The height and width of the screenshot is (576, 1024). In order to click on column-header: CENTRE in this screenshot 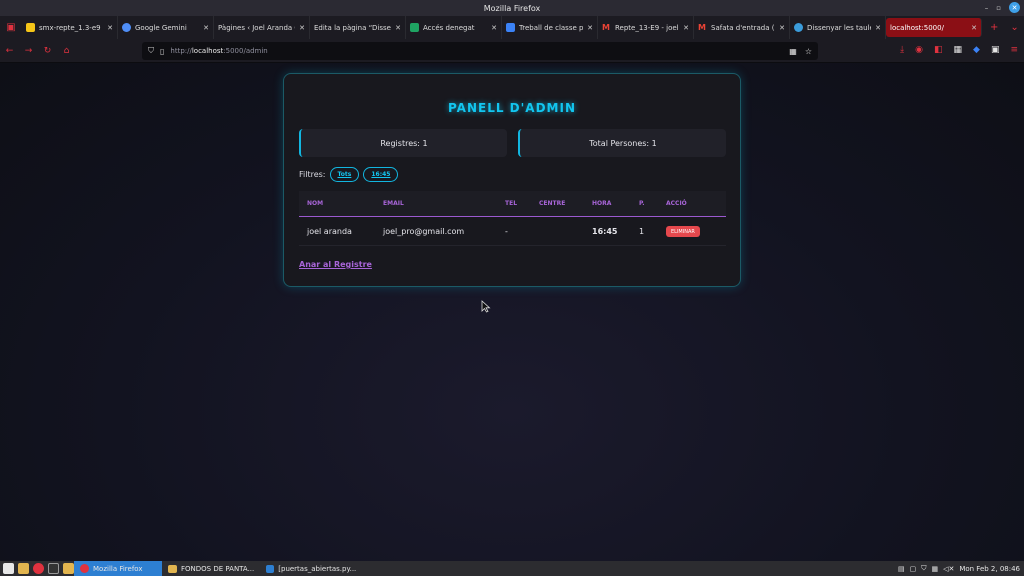, I will do `click(552, 203)`.